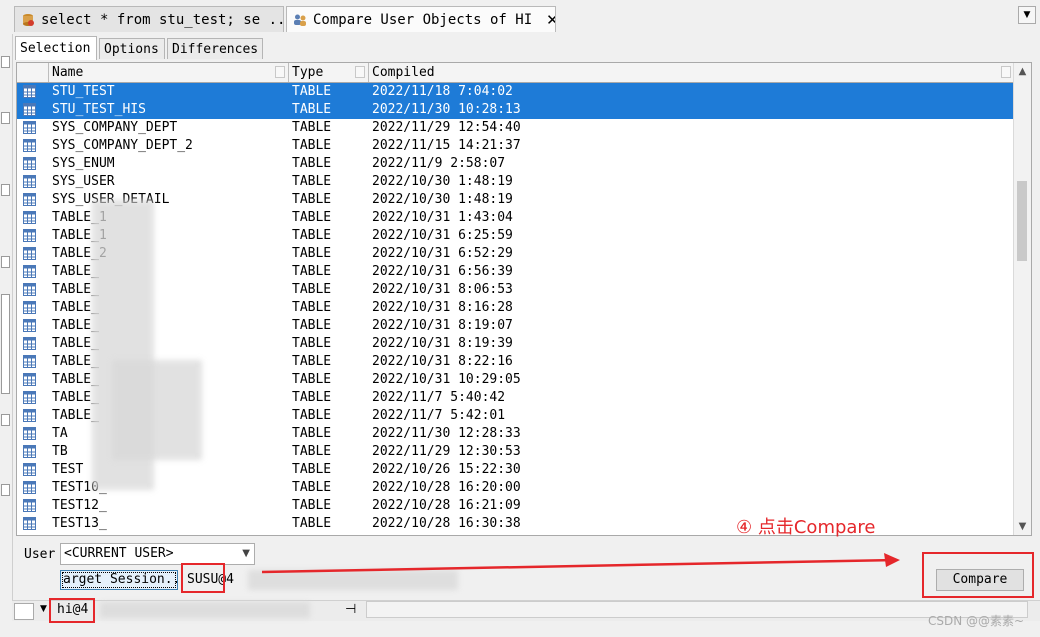 The image size is (1040, 637). I want to click on table-row: TABLE_ TABLE 2022/10/31 8:19:39, so click(516, 344).